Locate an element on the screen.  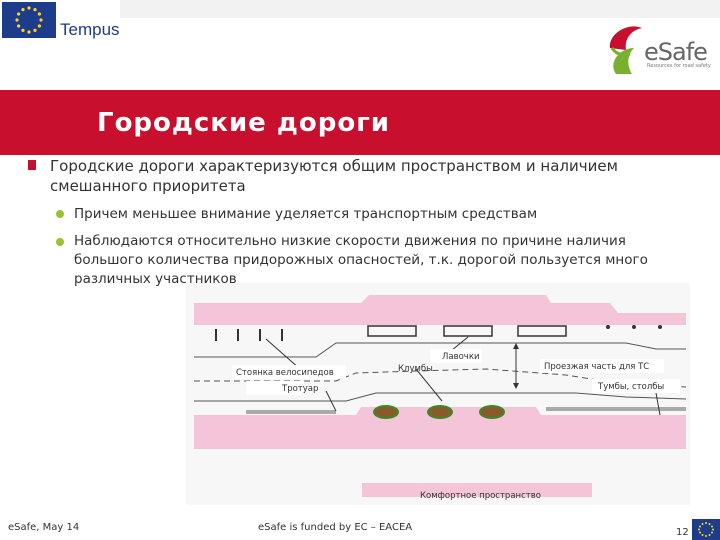
label-carriageway: Проезжая часть для ТС is located at coordinates (596, 367).